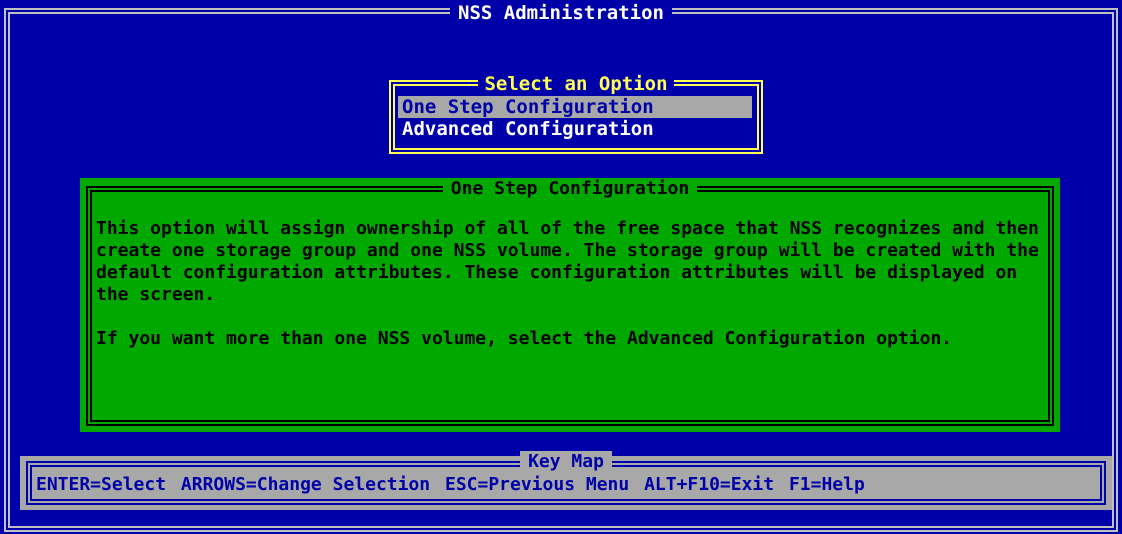 The width and height of the screenshot is (1122, 534). I want to click on key-esc-previous-menu: ESC=Previous Menu, so click(537, 484).